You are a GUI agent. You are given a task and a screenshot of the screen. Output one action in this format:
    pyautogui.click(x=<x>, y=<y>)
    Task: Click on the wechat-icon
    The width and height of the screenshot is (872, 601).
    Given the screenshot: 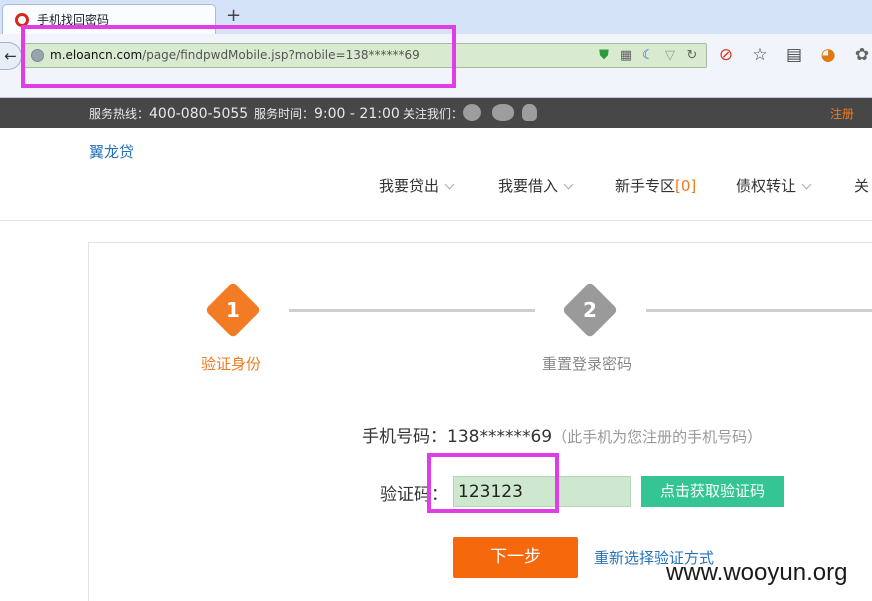 What is the action you would take?
    pyautogui.click(x=503, y=112)
    